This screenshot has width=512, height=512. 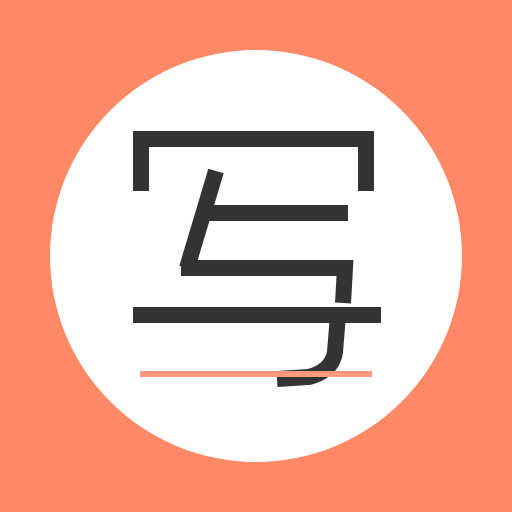 What do you see at coordinates (311, 350) in the screenshot?
I see `glyph-stroke-tail` at bounding box center [311, 350].